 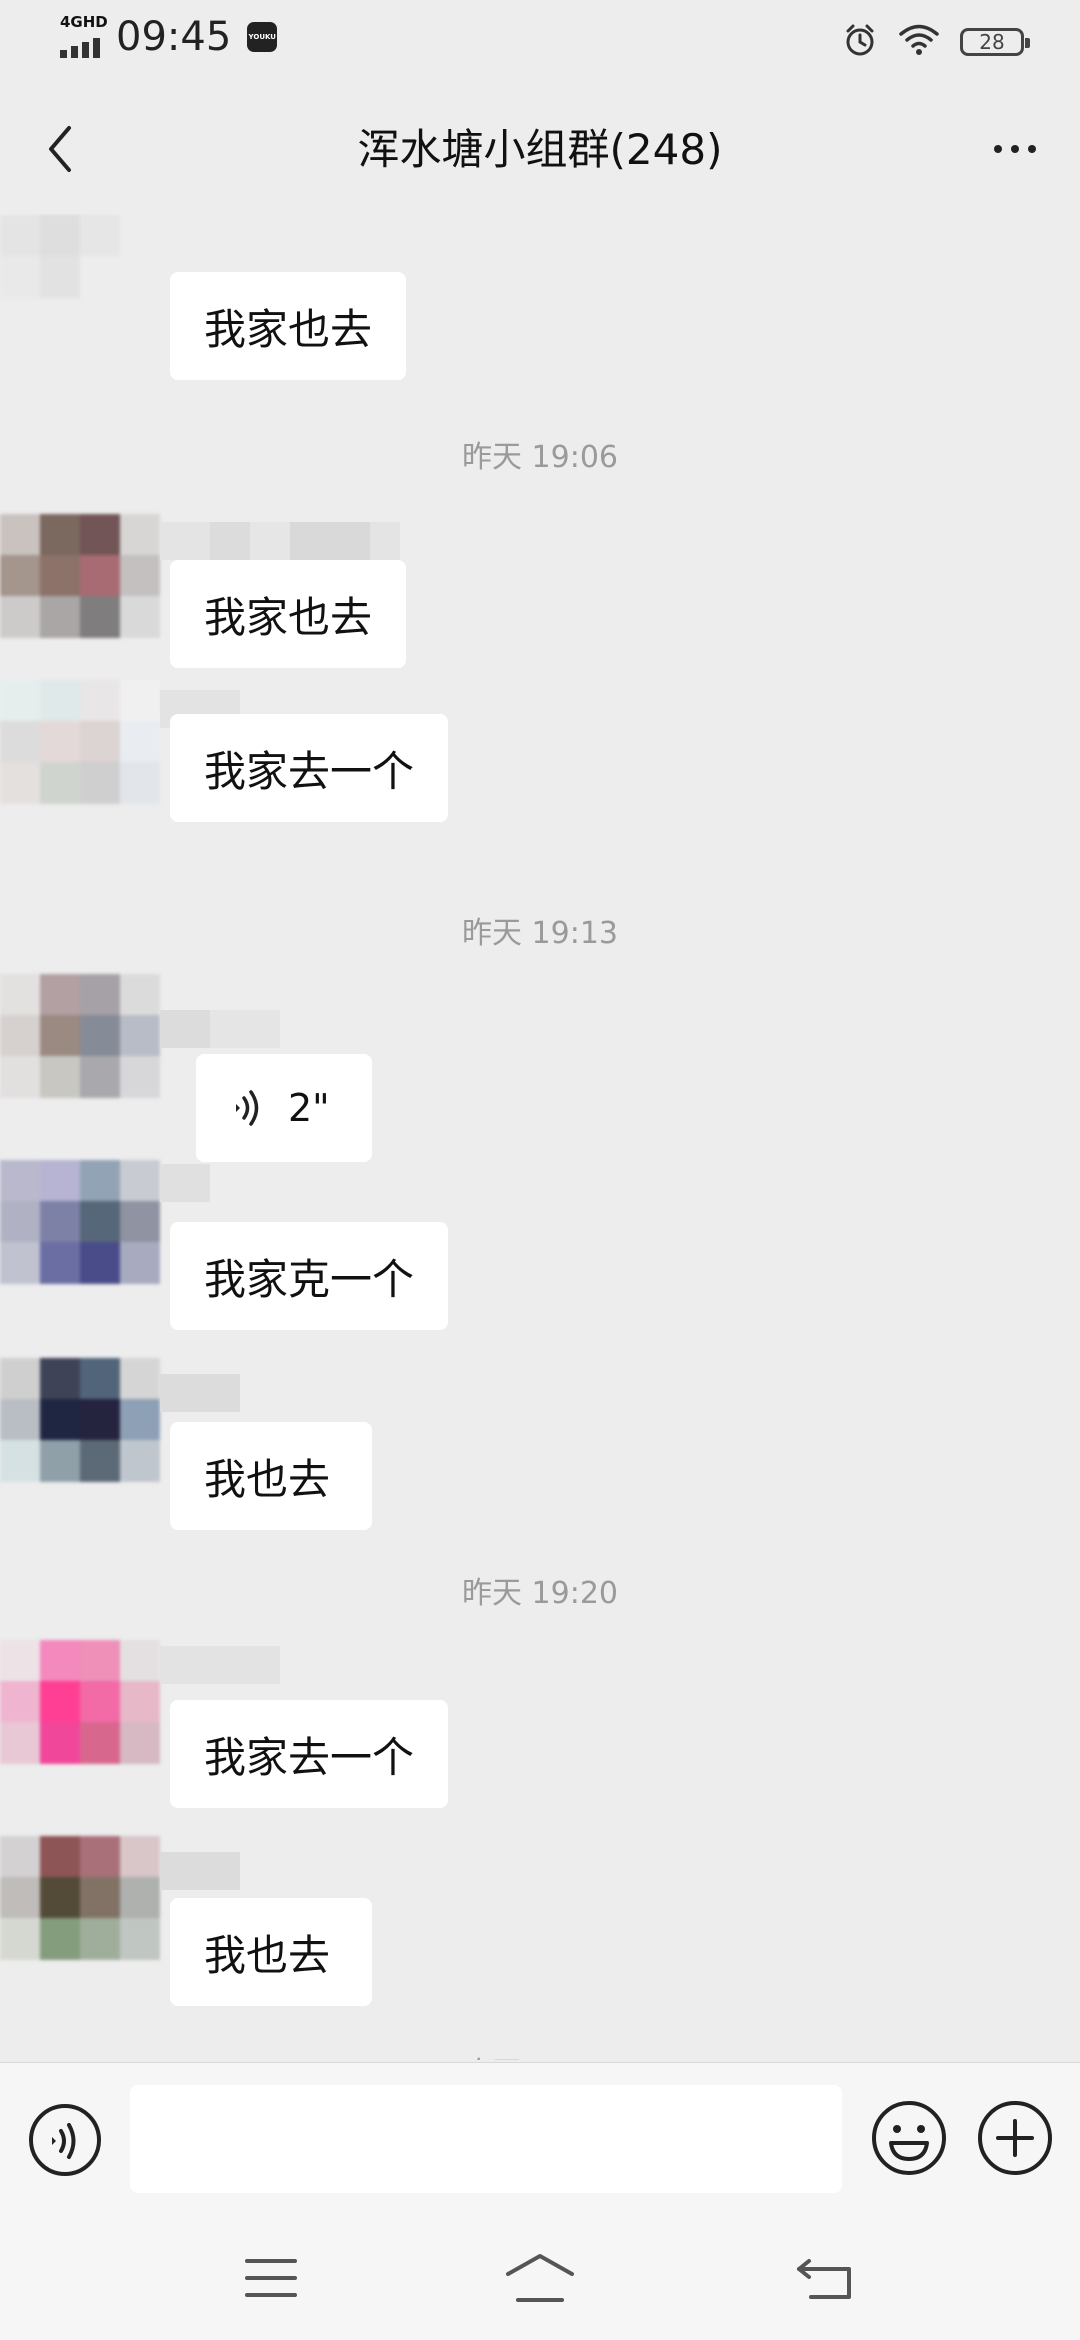 I want to click on youku-app-icon: YOUKU, so click(x=262, y=37).